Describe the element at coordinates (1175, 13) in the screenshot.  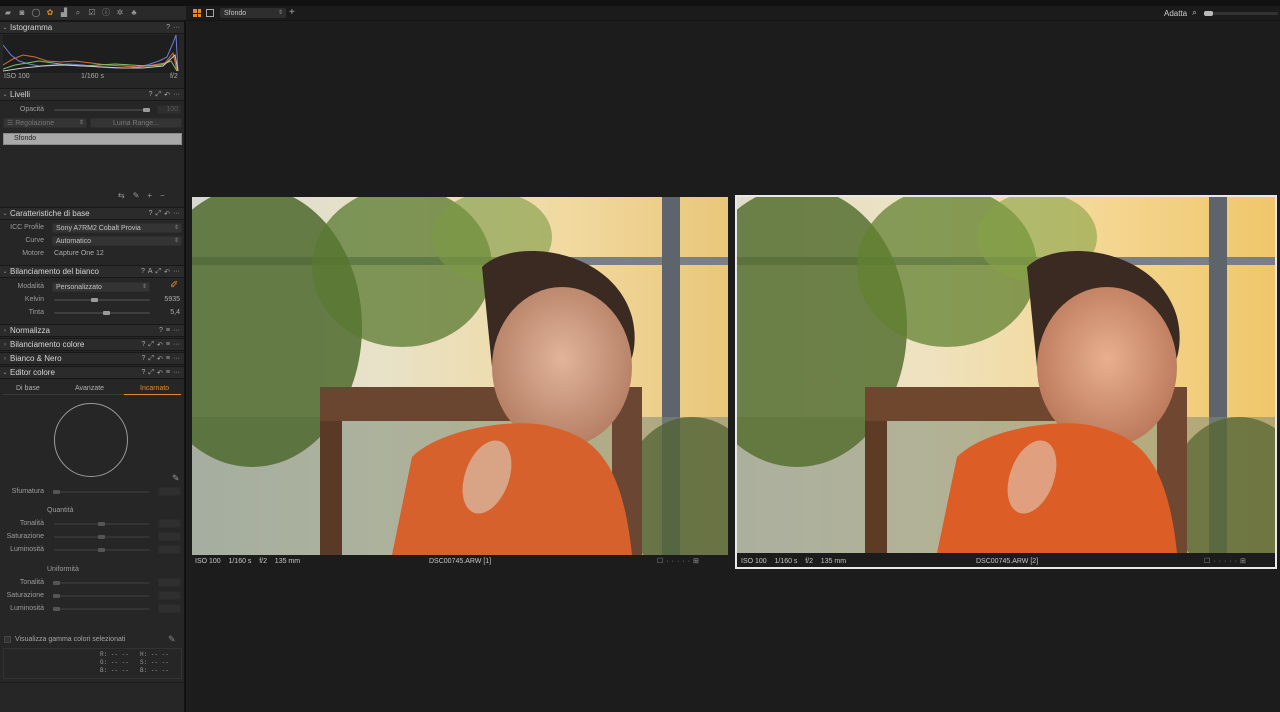
I see `fit-label: Adatta` at that location.